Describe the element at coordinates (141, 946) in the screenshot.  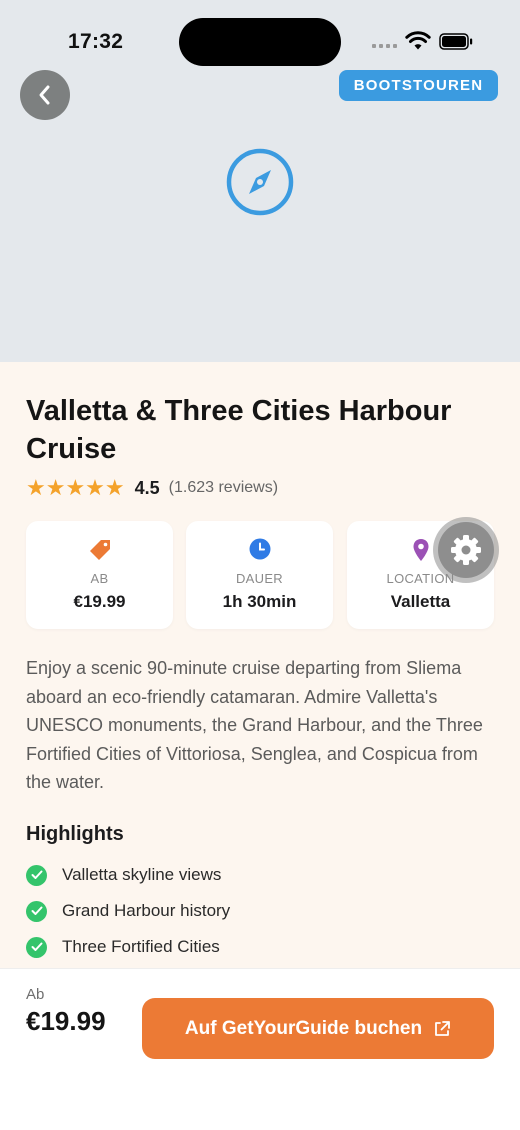
I see `highlight-text: Three Fortified Cities` at that location.